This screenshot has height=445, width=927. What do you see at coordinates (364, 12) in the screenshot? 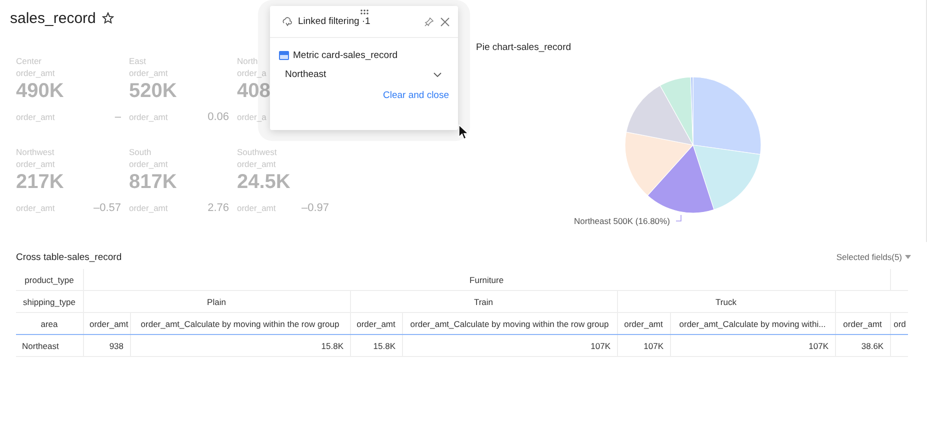
I see `drag-handle-icon` at bounding box center [364, 12].